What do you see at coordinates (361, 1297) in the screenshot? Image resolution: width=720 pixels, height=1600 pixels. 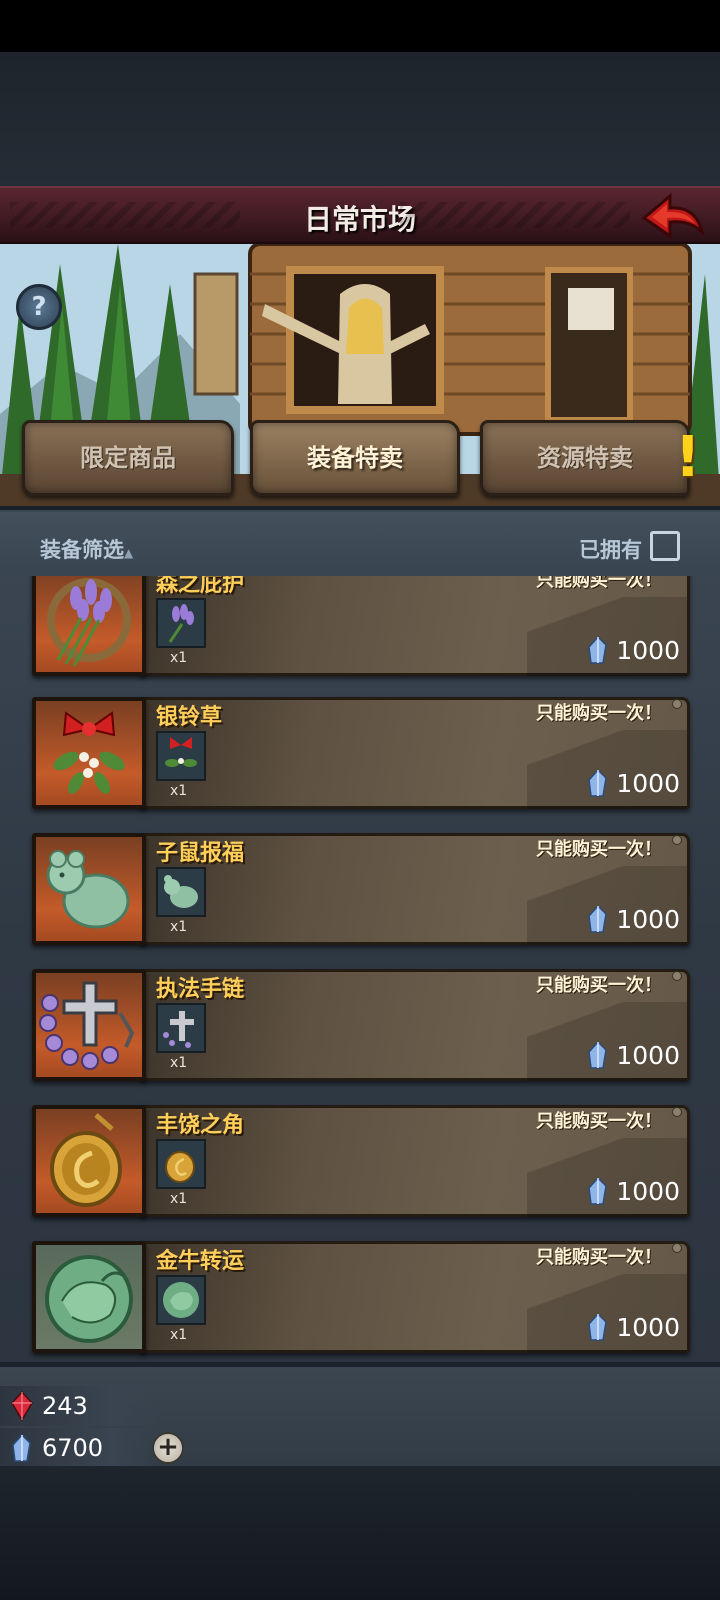 I see `list-item: 金牛转运 只能购买一次！ x1 1000` at bounding box center [361, 1297].